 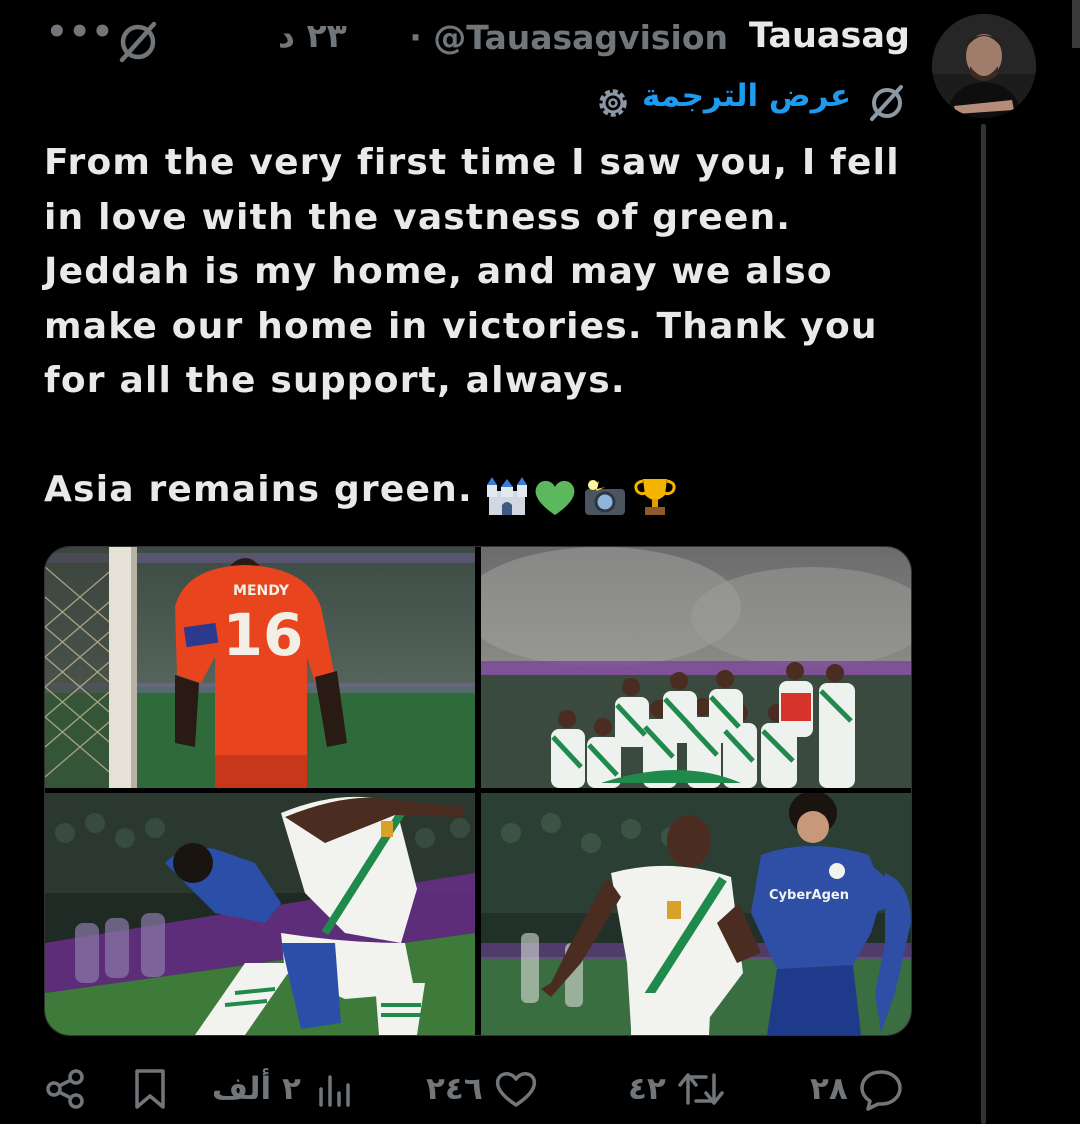 I want to click on green-heart-icon, so click(x=555, y=497).